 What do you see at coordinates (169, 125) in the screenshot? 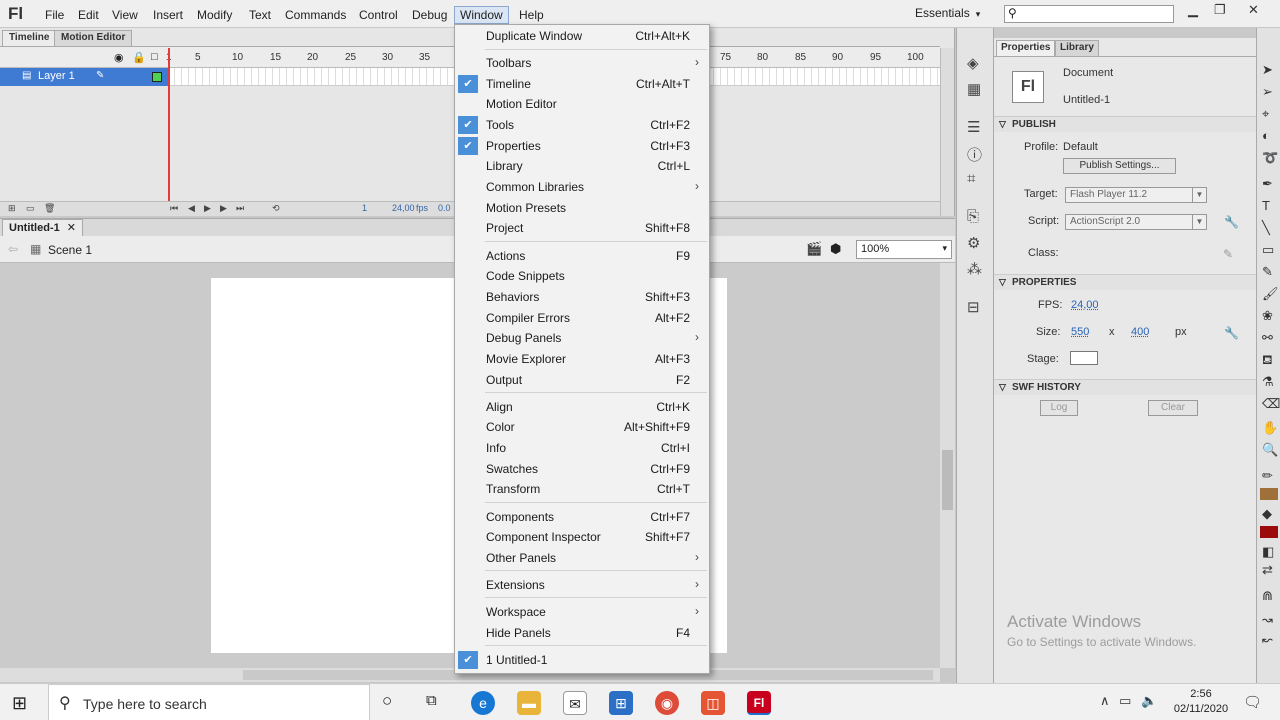
I see `playhead` at bounding box center [169, 125].